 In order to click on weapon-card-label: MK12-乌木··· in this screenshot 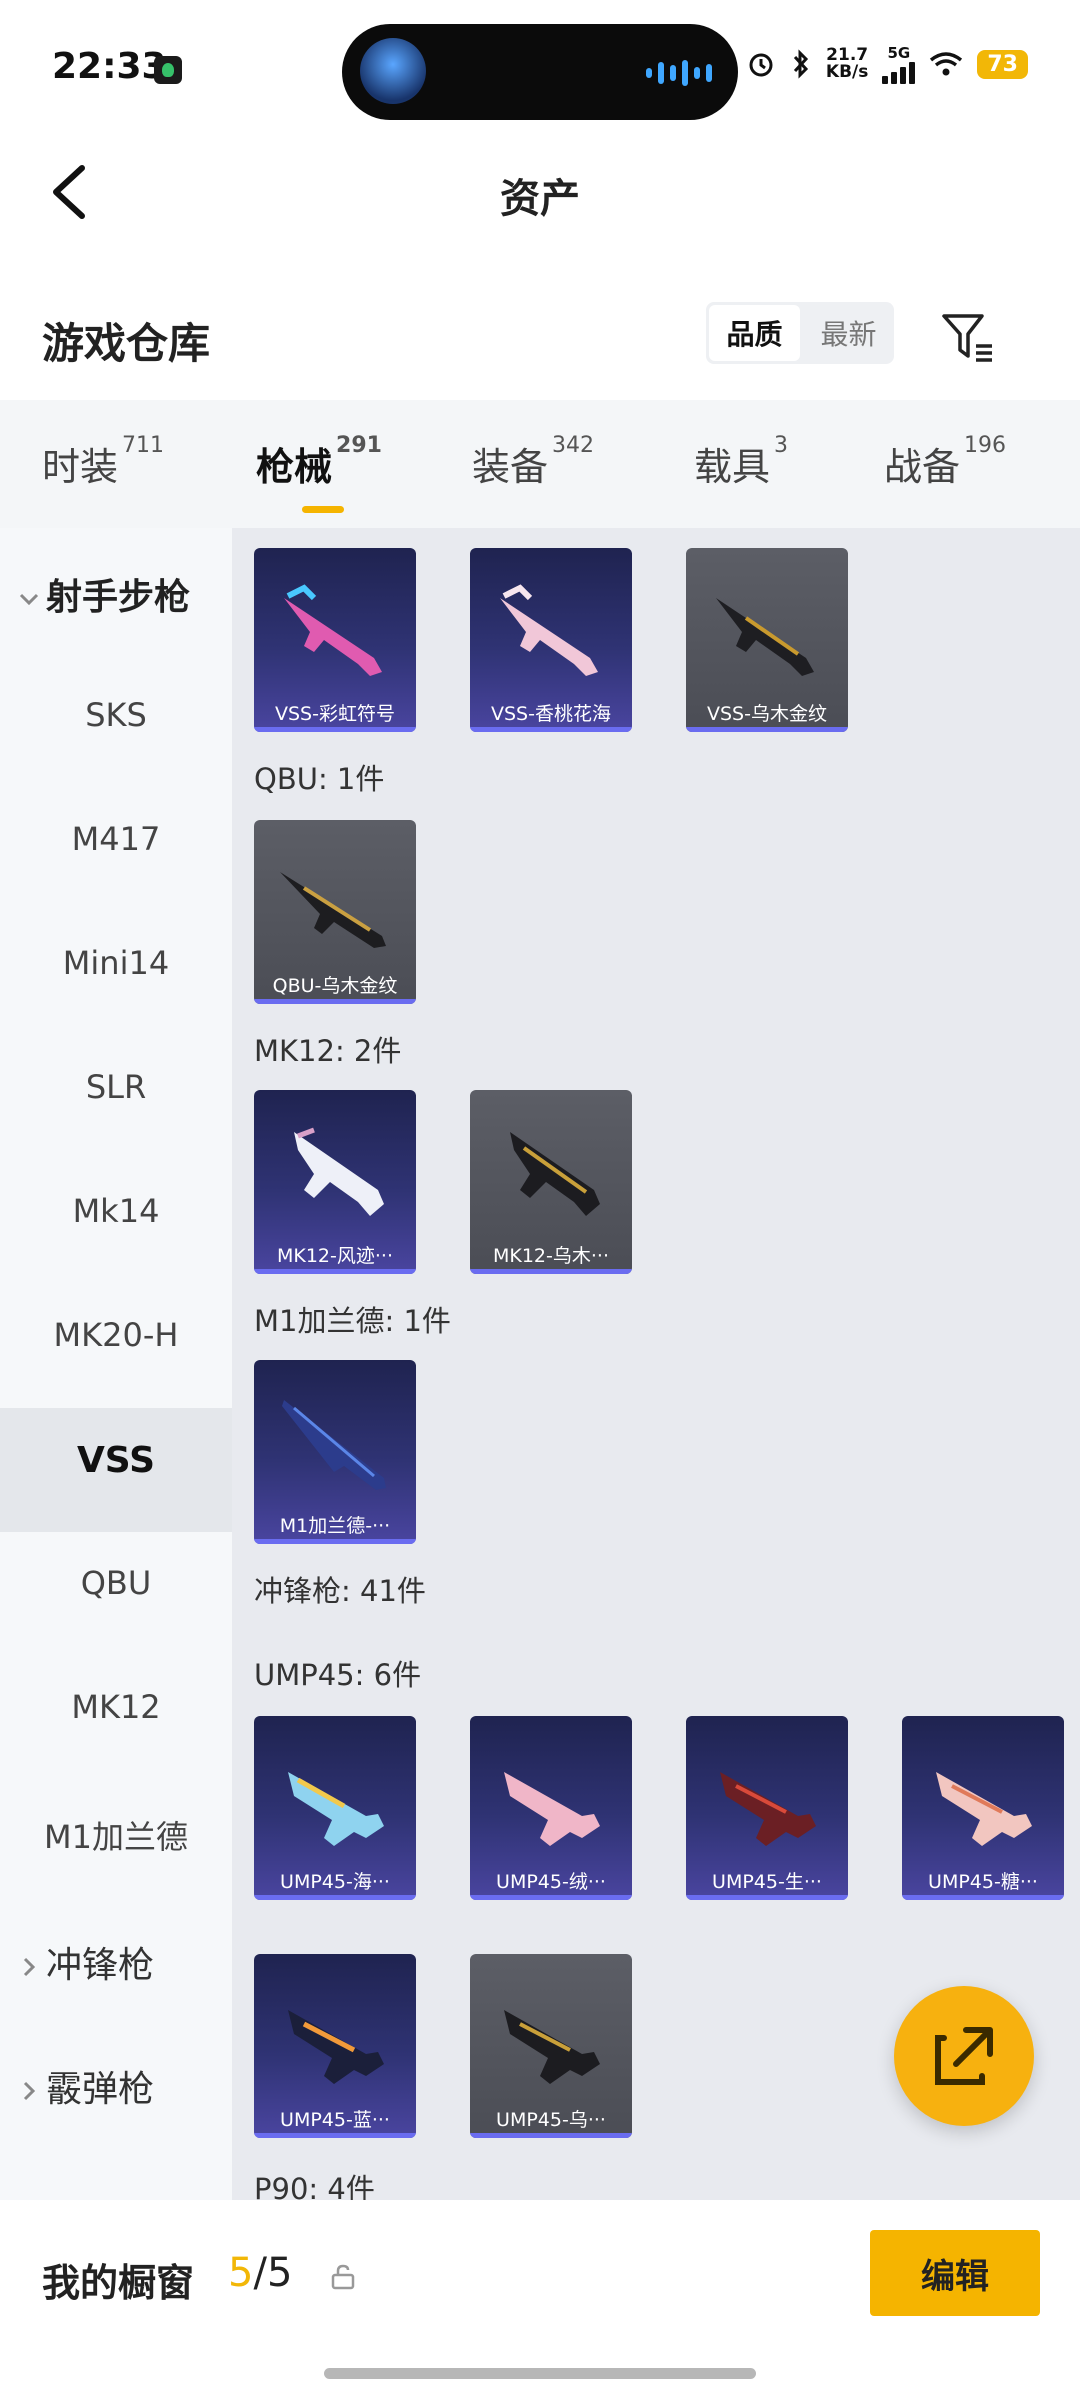, I will do `click(550, 1256)`.